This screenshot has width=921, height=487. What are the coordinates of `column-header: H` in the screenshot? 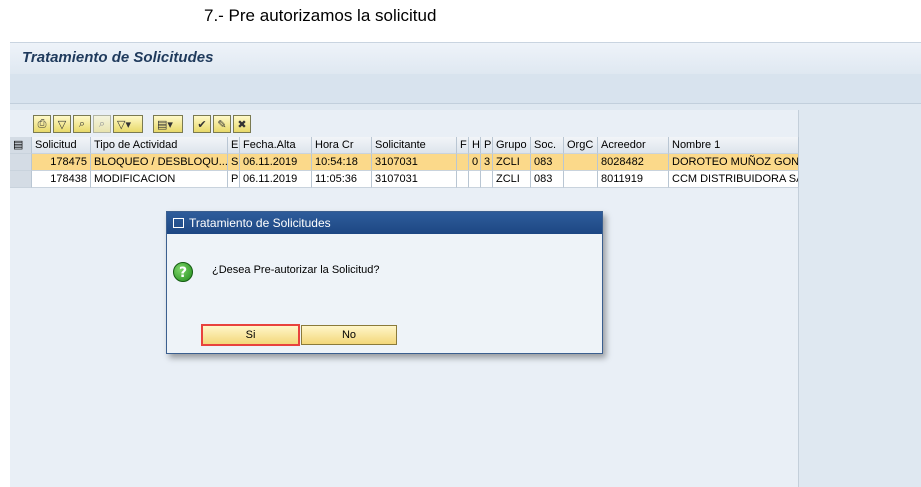 It's located at (475, 145).